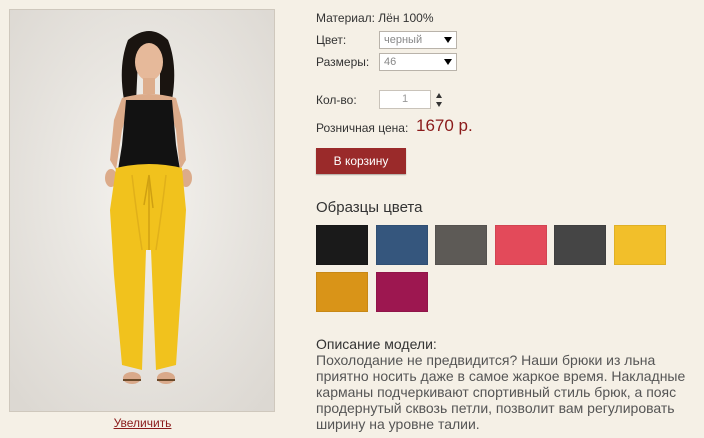 The image size is (704, 438). I want to click on size-select: 46, so click(418, 62).